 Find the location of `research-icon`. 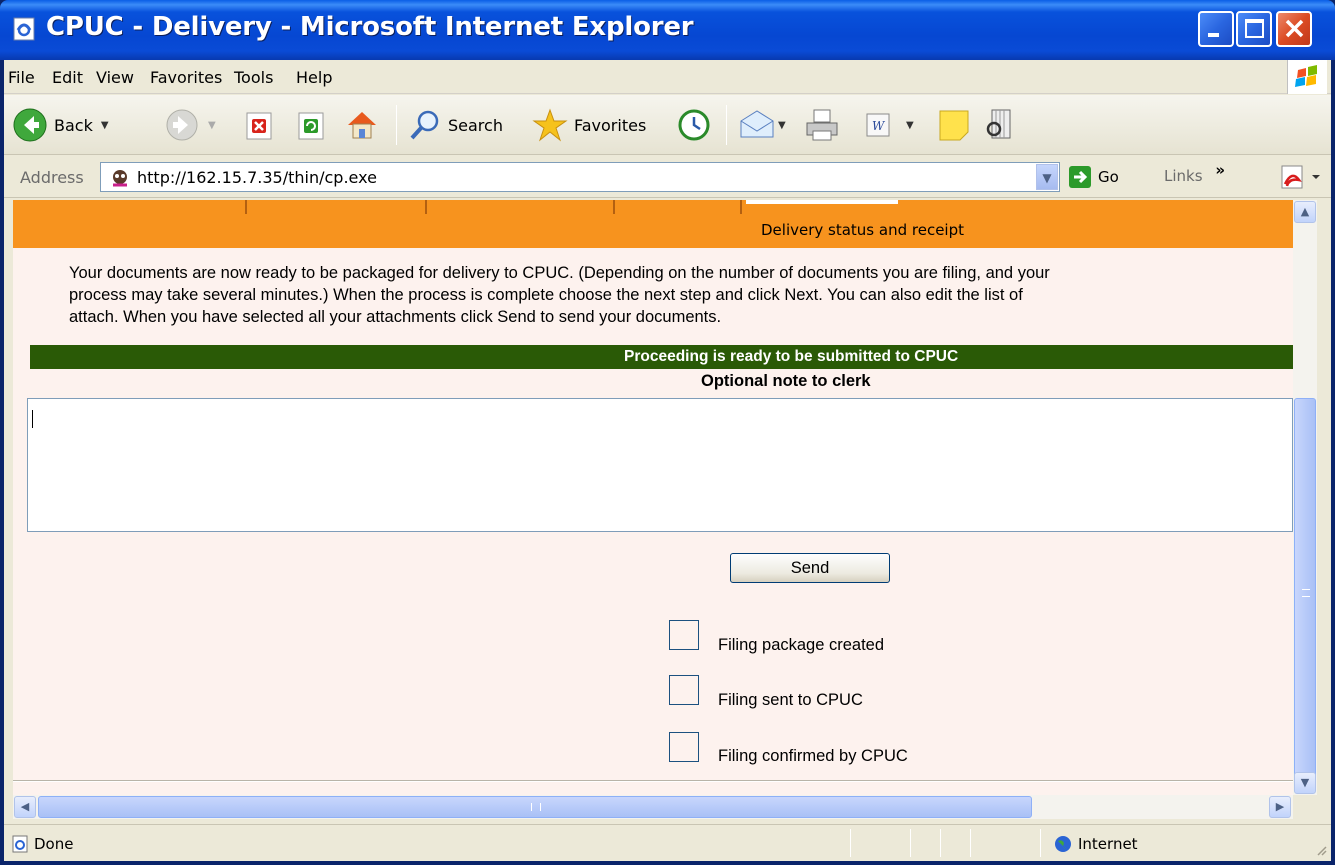

research-icon is located at coordinates (998, 124).